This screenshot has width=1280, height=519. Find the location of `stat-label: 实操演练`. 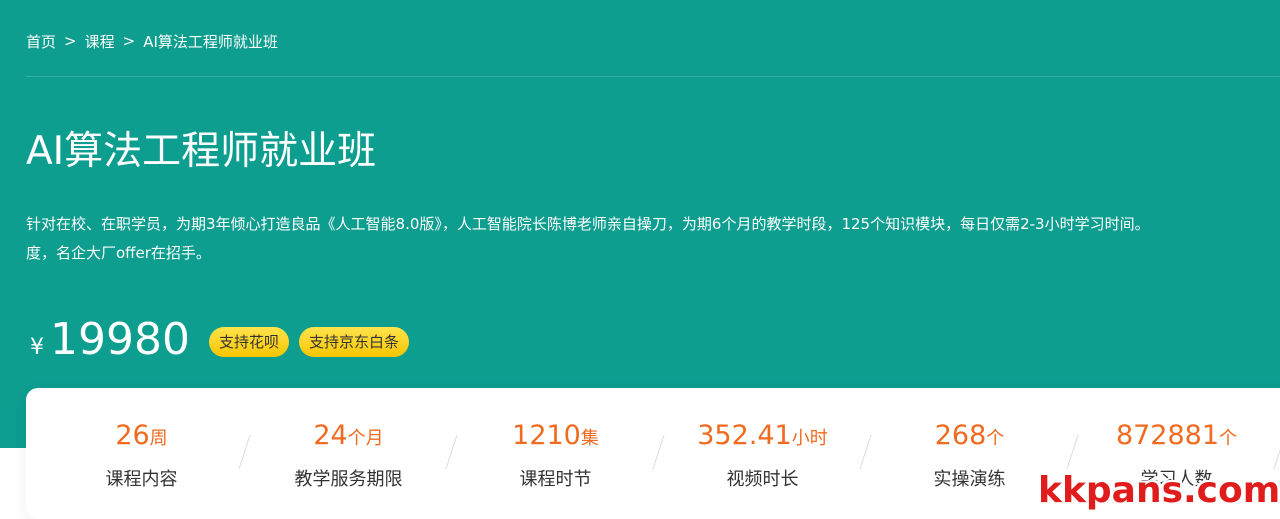

stat-label: 实操演练 is located at coordinates (969, 479).